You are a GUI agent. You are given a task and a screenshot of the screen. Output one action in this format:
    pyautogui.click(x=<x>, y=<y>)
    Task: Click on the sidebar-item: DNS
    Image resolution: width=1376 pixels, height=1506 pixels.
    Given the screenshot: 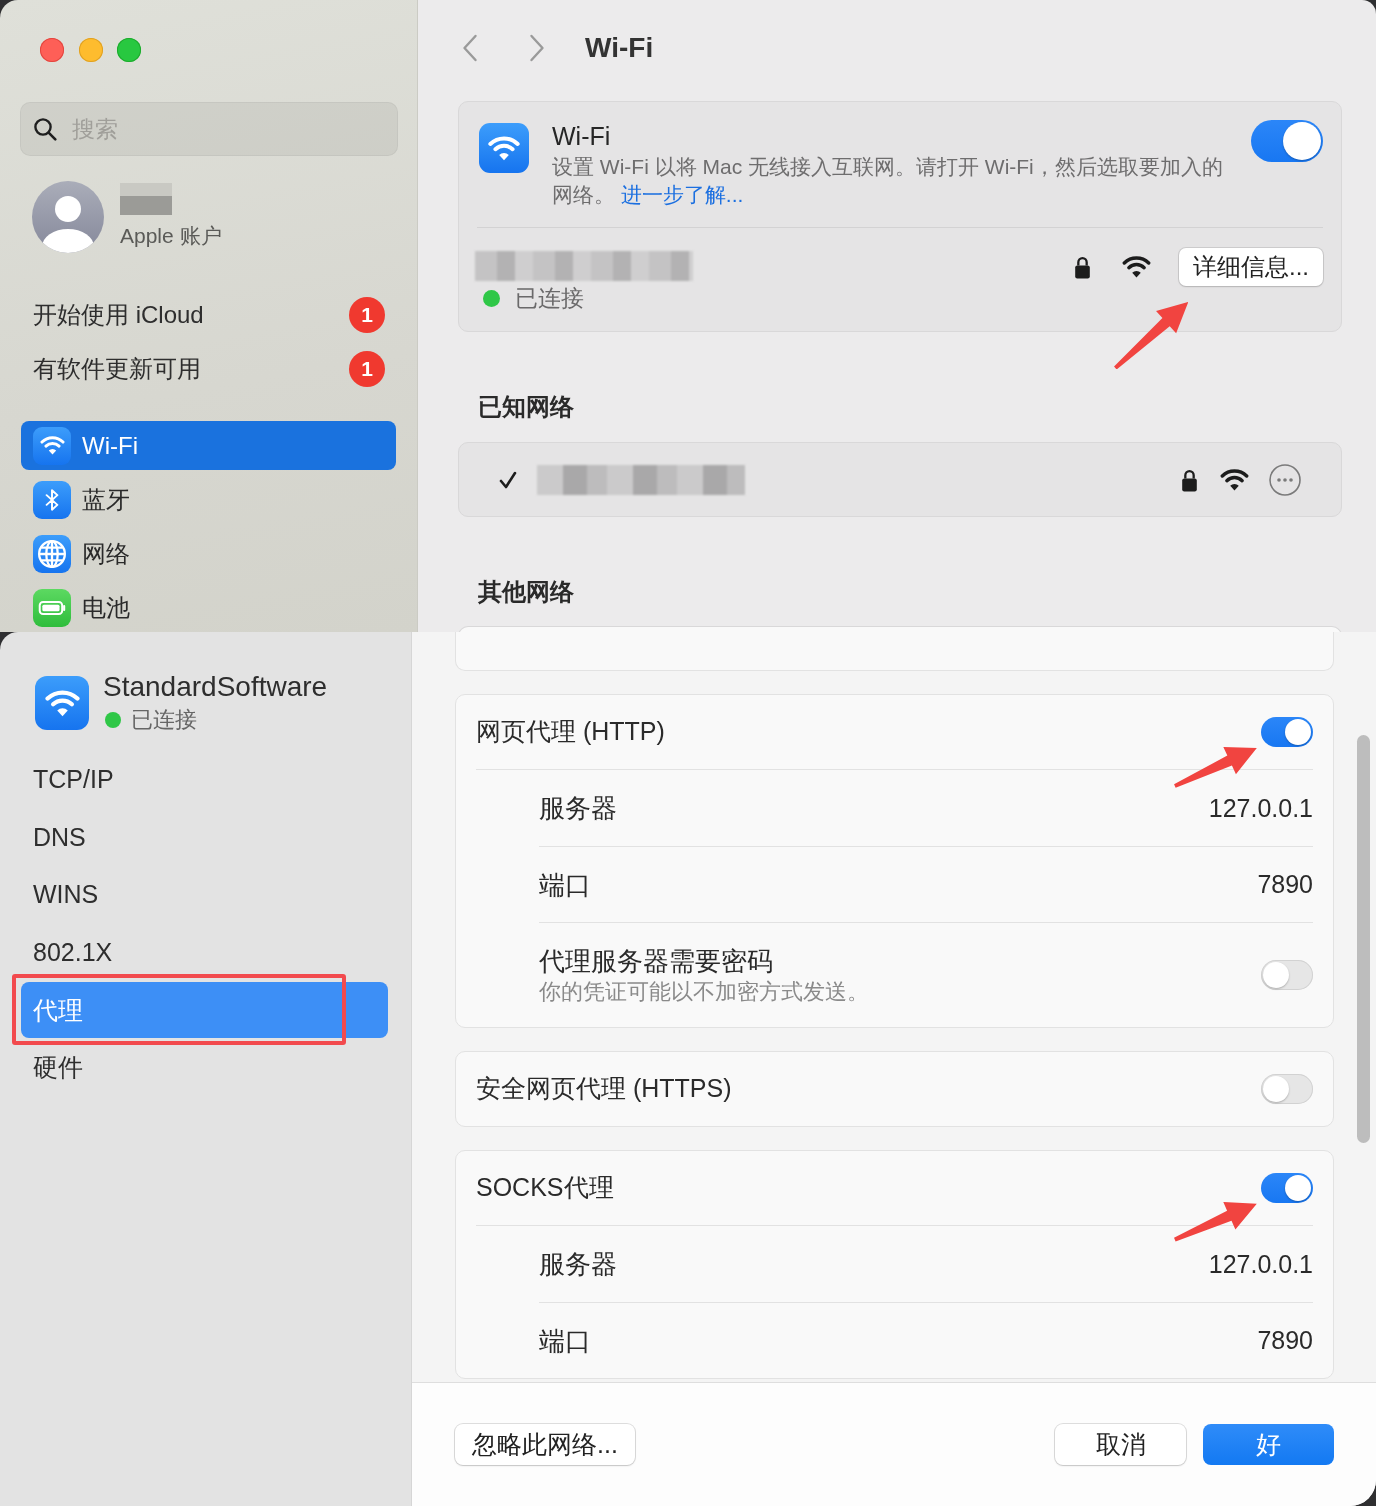 What is the action you would take?
    pyautogui.click(x=204, y=837)
    